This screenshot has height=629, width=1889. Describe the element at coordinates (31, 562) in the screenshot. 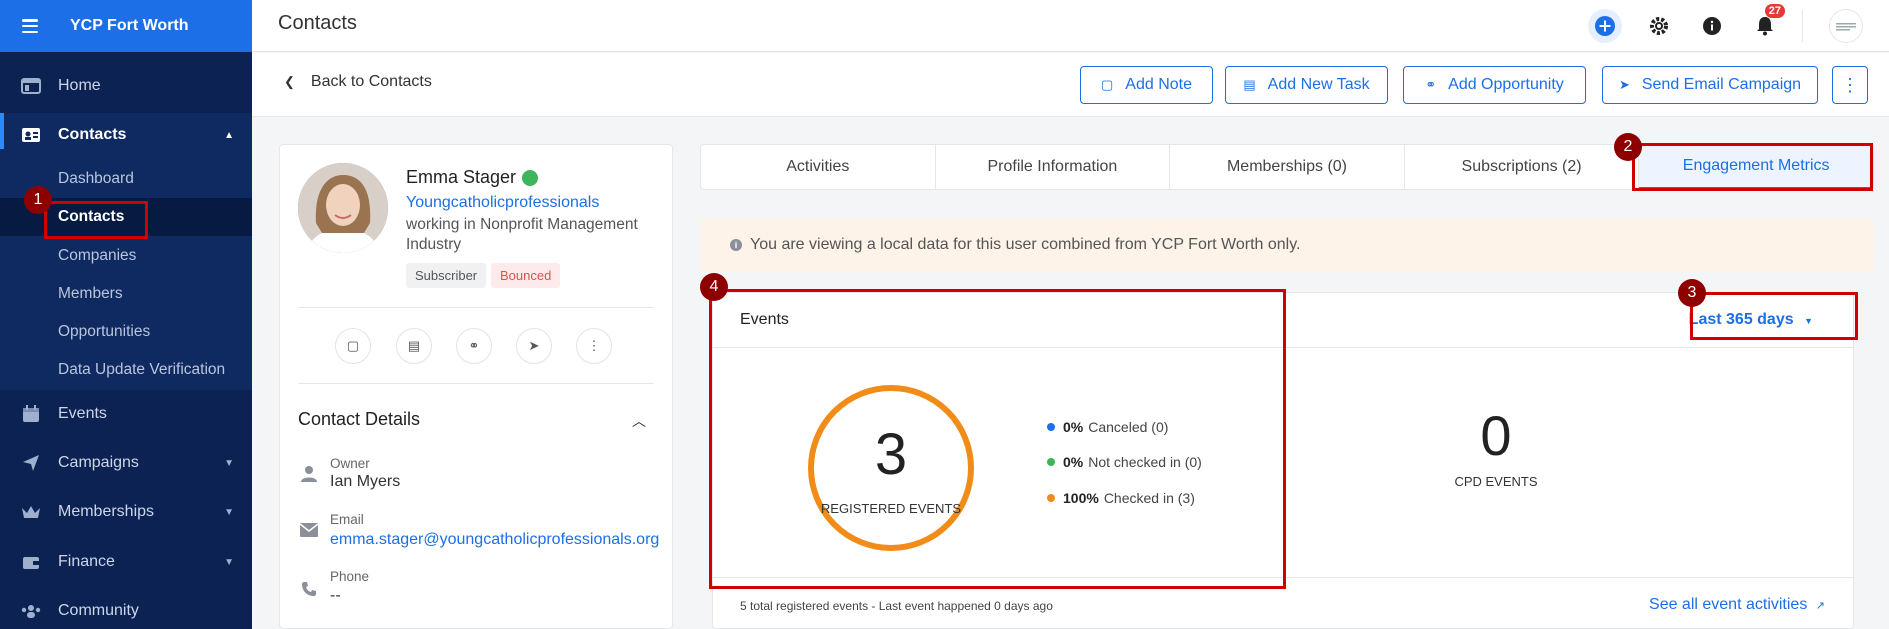

I see `wallet-icon` at that location.